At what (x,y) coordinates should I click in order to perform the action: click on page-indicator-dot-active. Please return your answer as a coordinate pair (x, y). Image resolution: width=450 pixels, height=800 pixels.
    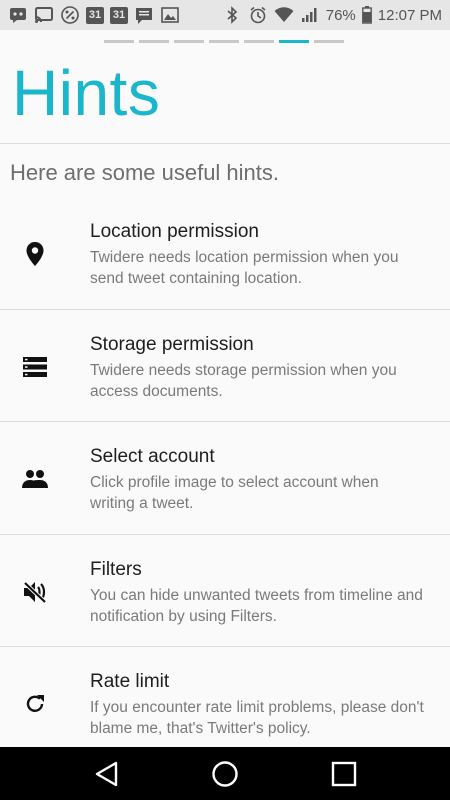
    Looking at the image, I should click on (294, 41).